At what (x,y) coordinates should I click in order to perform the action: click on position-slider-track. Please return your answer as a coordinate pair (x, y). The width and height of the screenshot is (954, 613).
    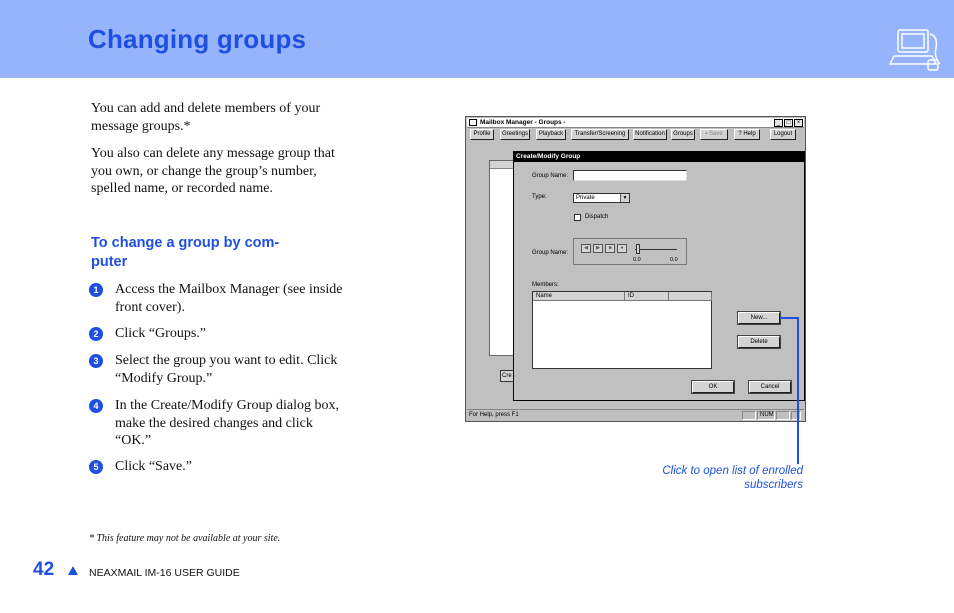
    Looking at the image, I should click on (656, 249).